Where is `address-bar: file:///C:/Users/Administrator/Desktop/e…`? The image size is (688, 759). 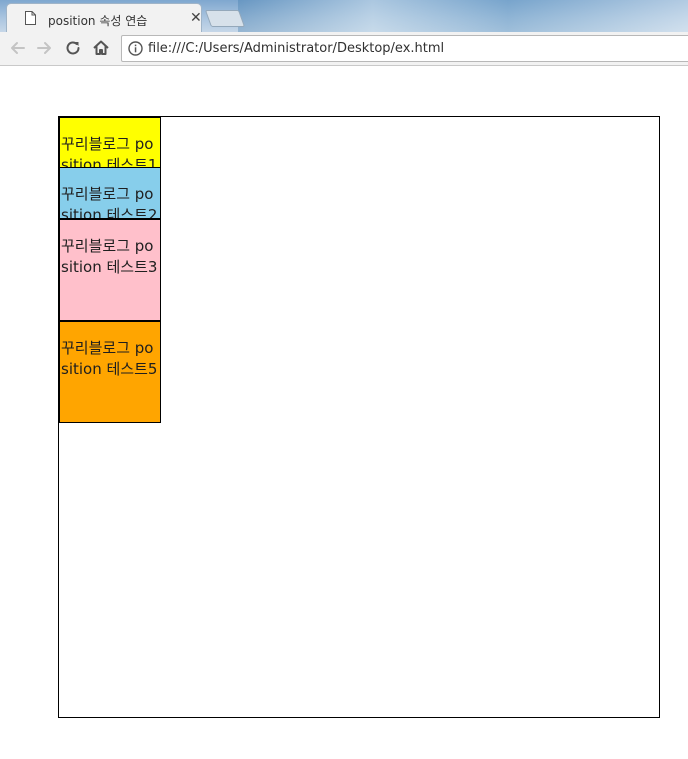
address-bar: file:///C:/Users/Administrator/Desktop/e… is located at coordinates (404, 48).